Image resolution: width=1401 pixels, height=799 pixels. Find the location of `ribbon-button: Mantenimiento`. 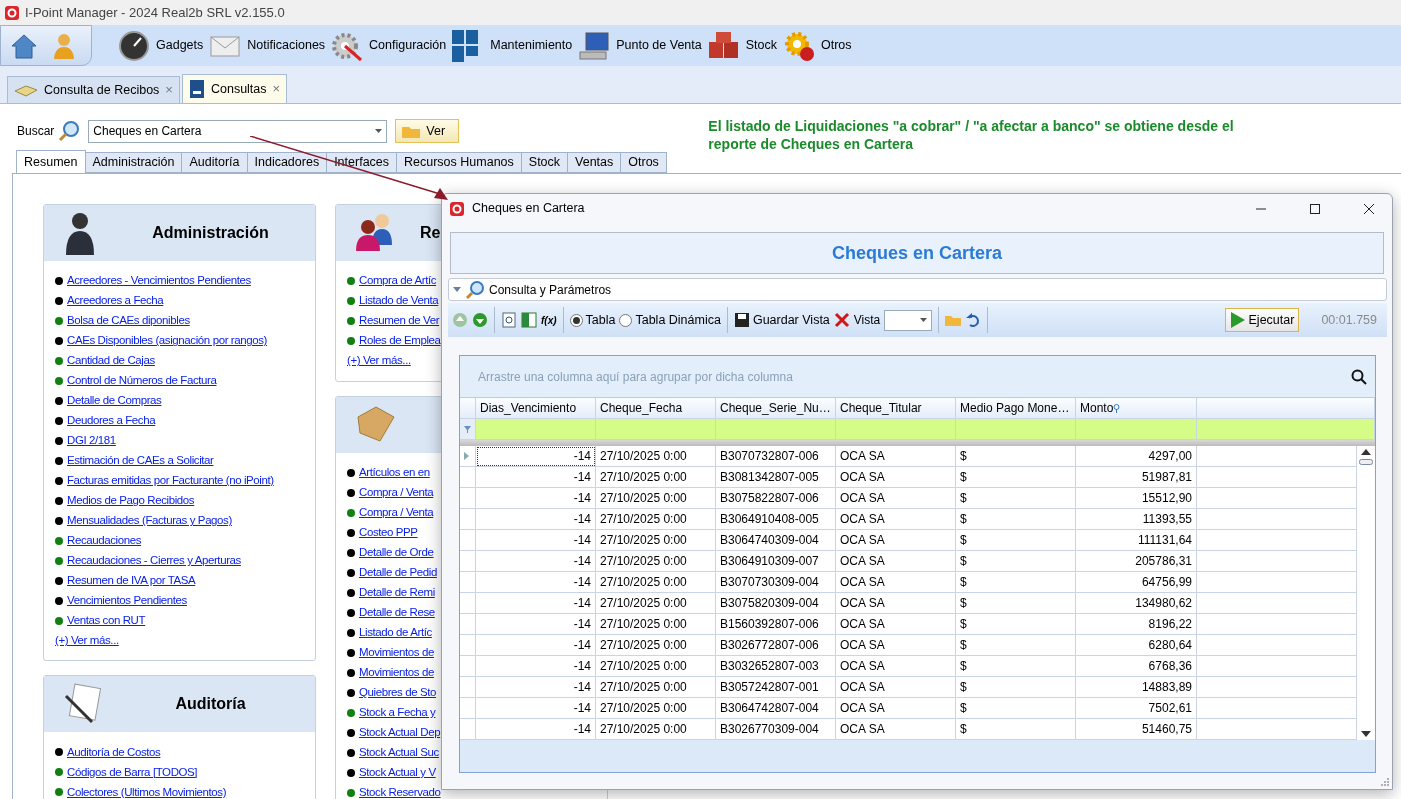

ribbon-button: Mantenimiento is located at coordinates (515, 45).